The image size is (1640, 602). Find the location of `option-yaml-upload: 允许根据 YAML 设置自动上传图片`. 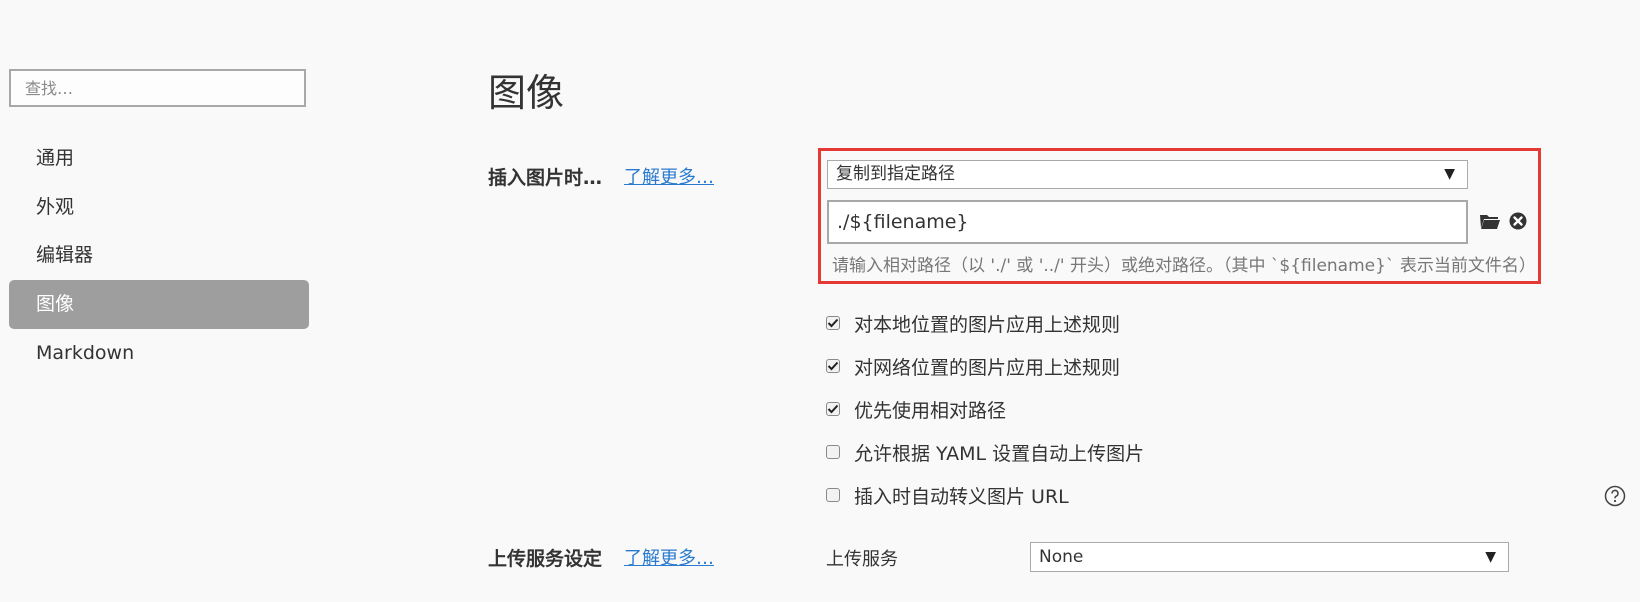

option-yaml-upload: 允许根据 YAML 设置自动上传图片 is located at coordinates (985, 452).